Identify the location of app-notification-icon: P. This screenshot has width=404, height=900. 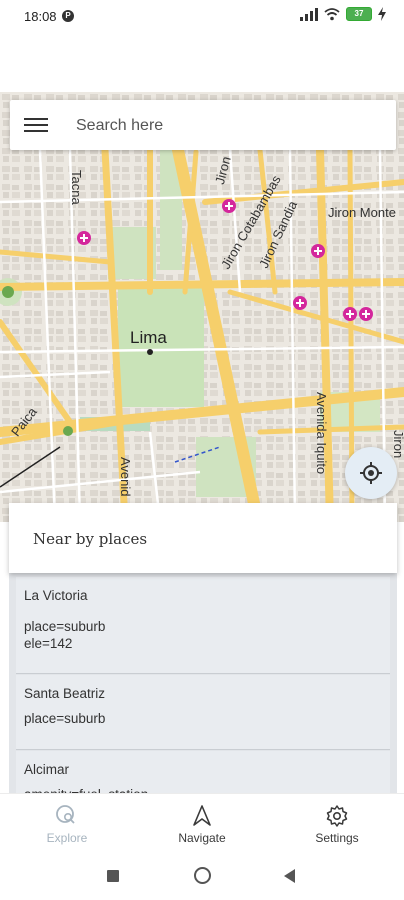
(68, 16).